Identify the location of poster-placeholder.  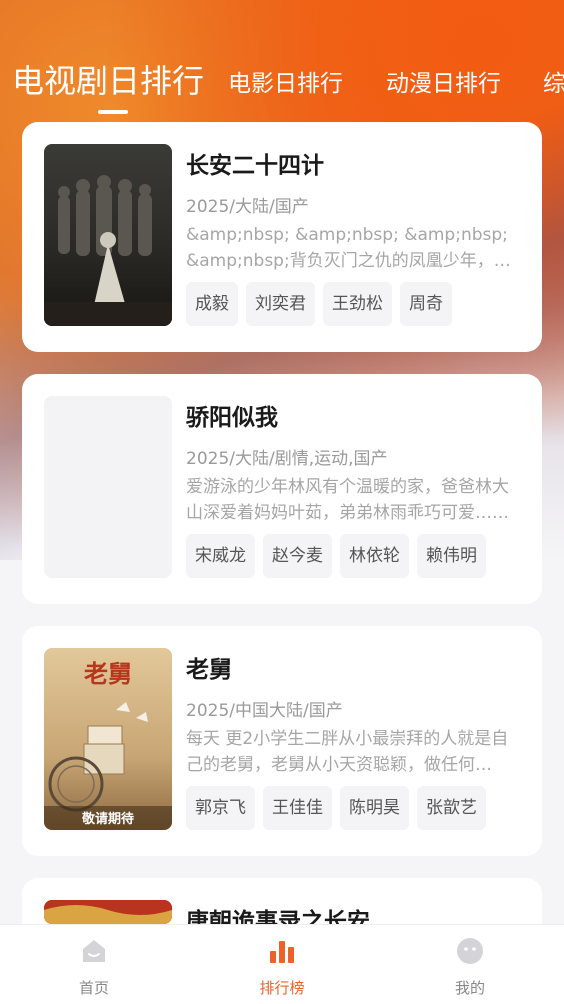
(108, 487).